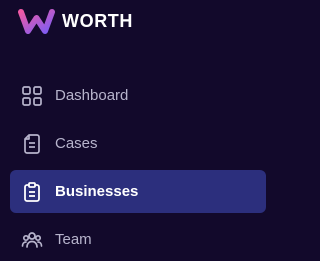 This screenshot has width=320, height=261. I want to click on sidebar-item-businesses: Businesses, so click(138, 191).